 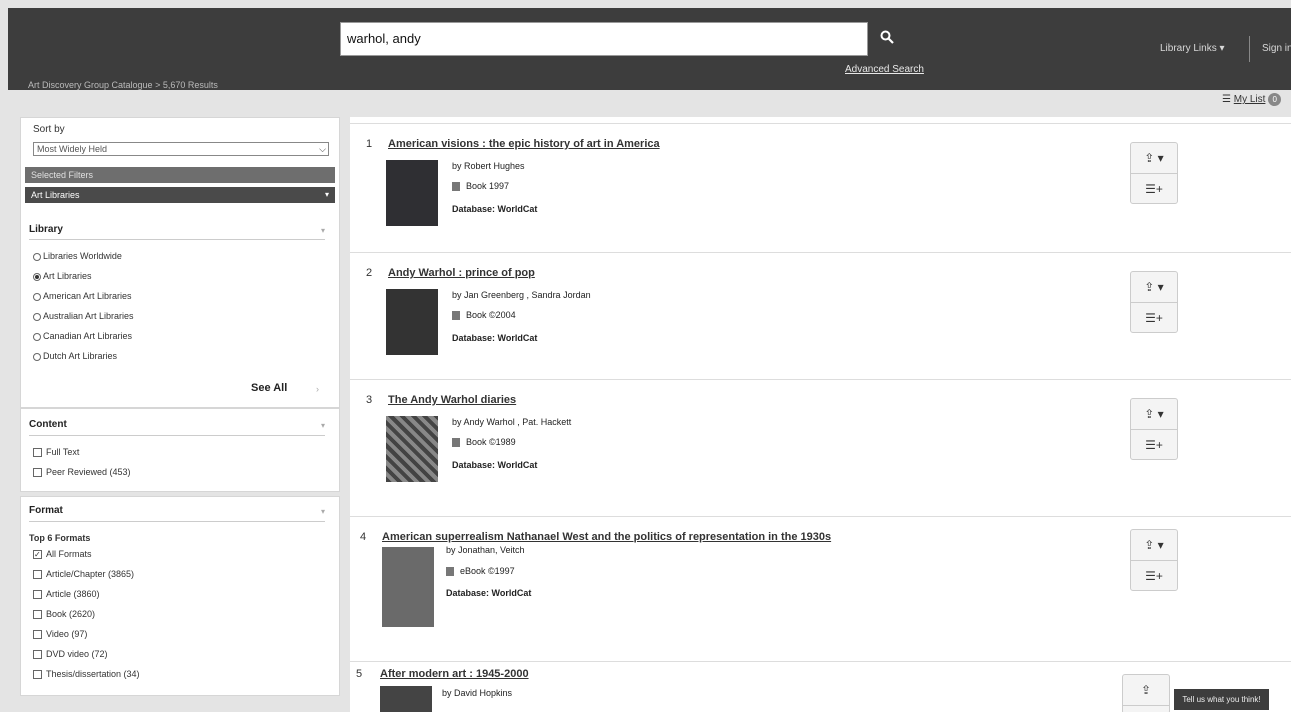 I want to click on result-title-link: After modern art : 1945-2000, so click(x=454, y=674).